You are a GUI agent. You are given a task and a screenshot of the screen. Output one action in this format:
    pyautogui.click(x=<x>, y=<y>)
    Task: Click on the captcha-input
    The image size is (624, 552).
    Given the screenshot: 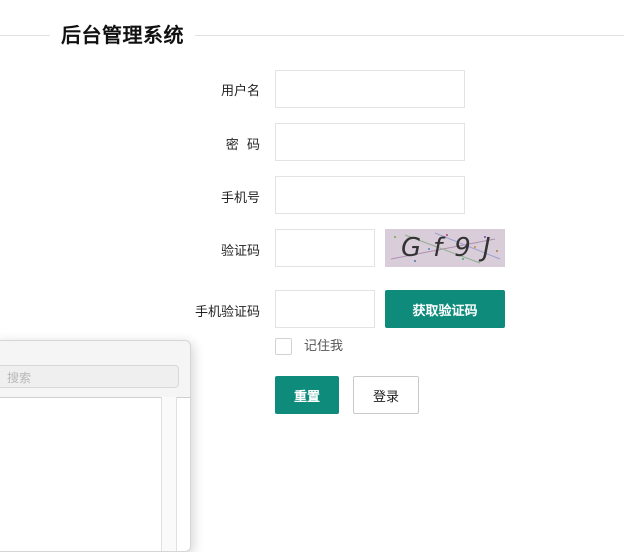 What is the action you would take?
    pyautogui.click(x=325, y=248)
    